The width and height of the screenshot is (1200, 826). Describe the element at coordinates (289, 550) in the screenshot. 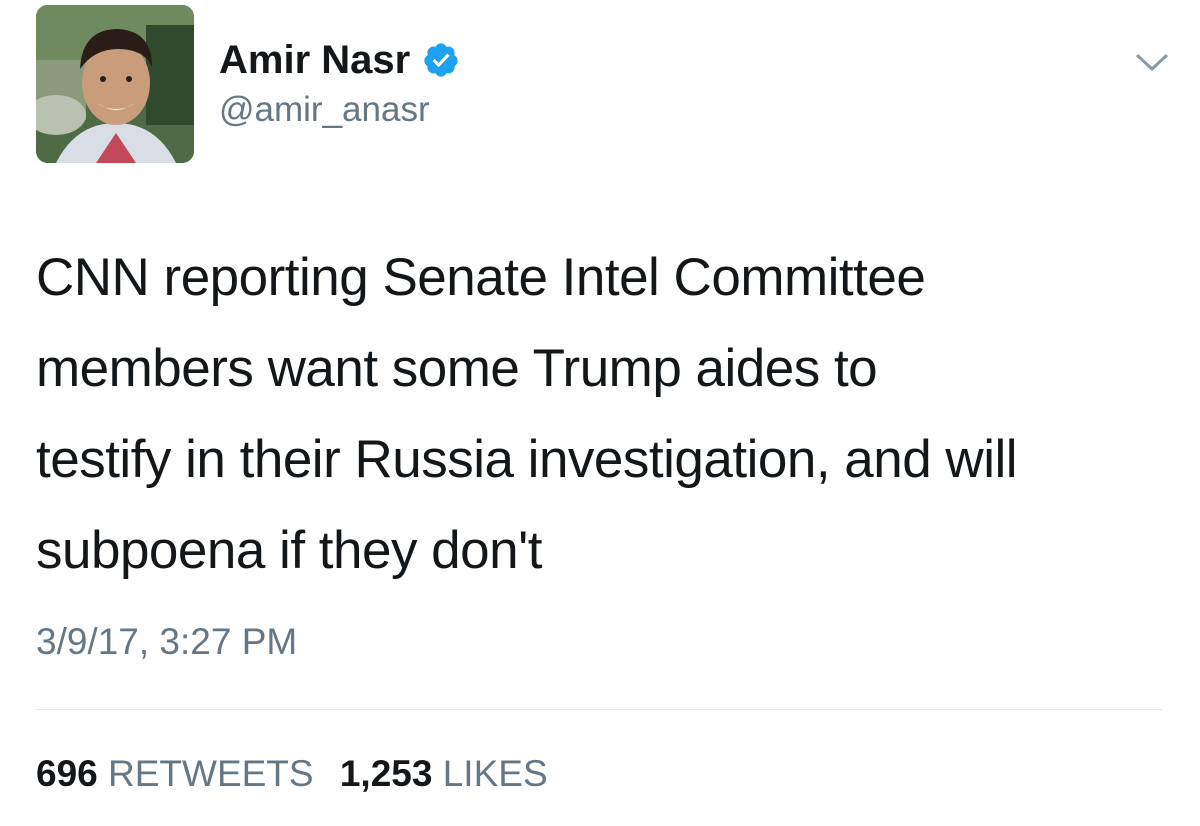

I see `tweet-text-line: subpoena if they don't` at that location.